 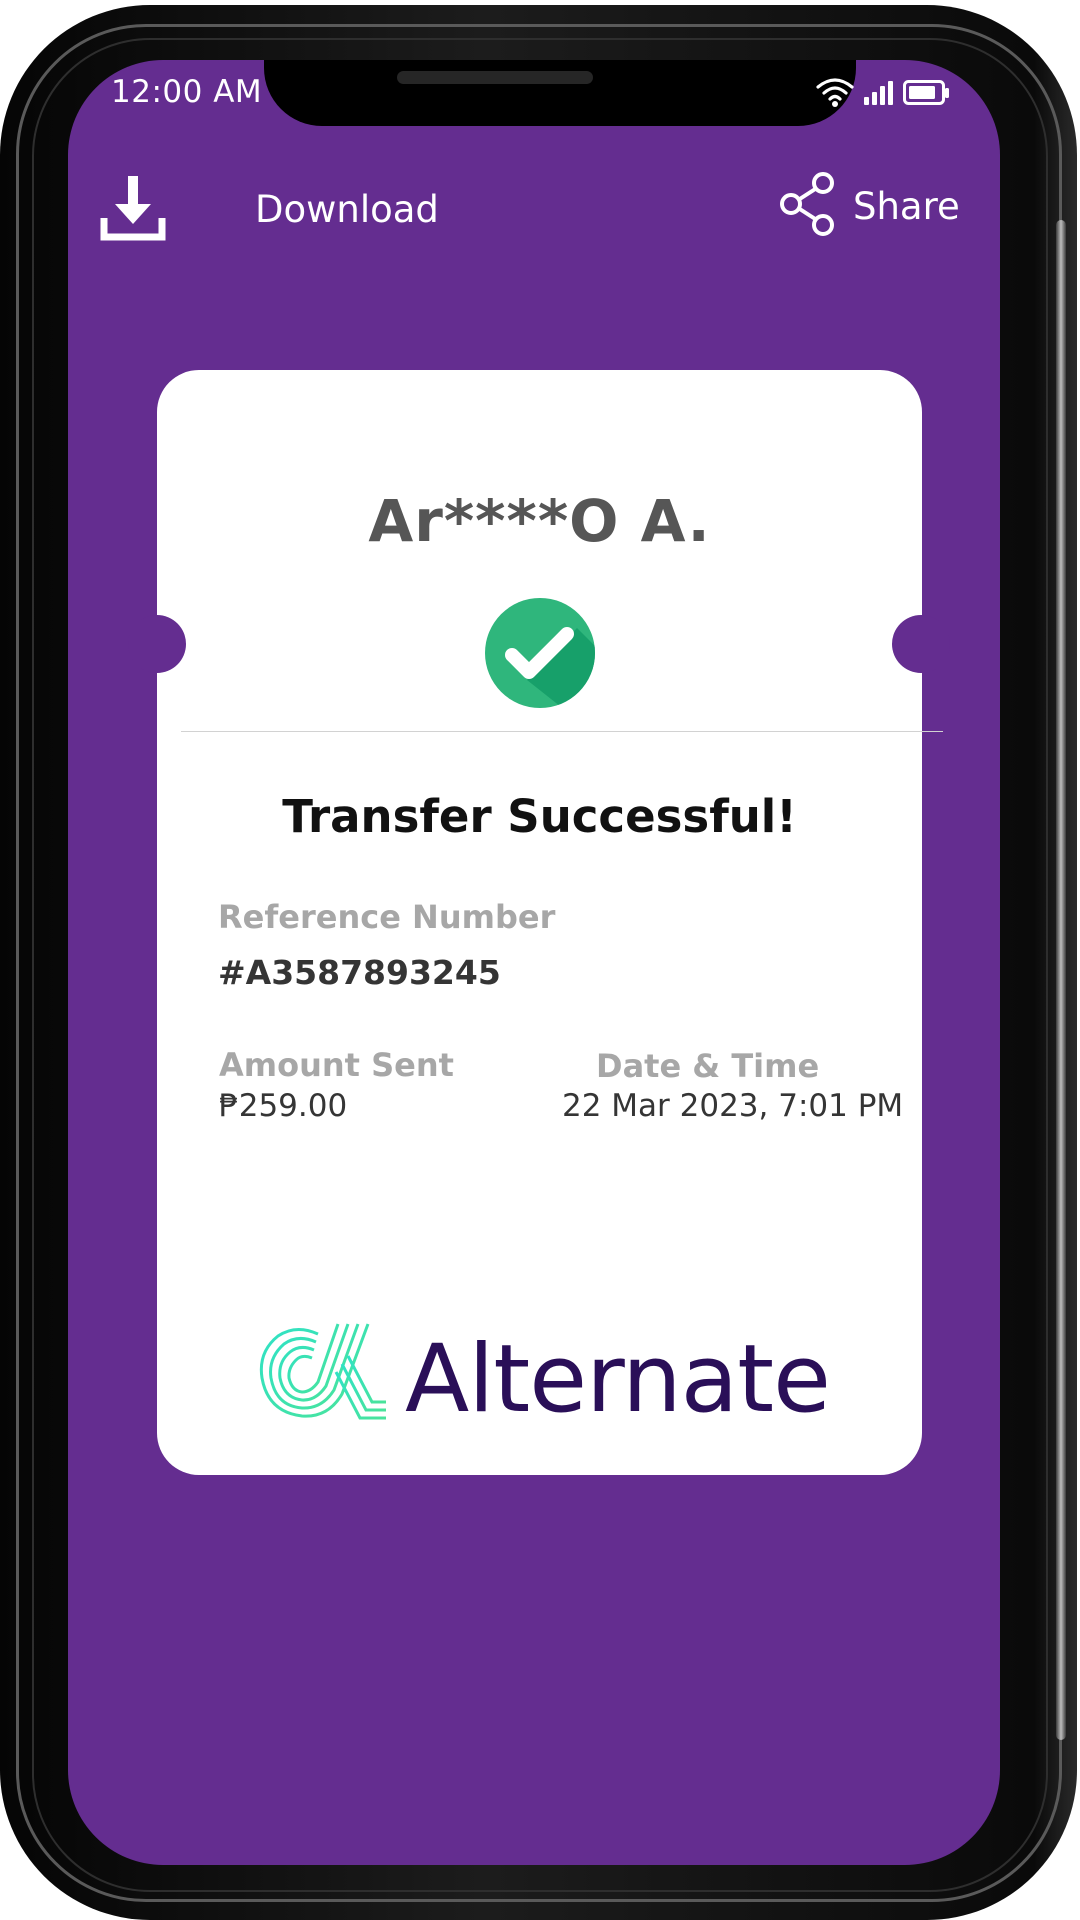 What do you see at coordinates (359, 972) in the screenshot?
I see `reference-number-value: #A3587893245` at bounding box center [359, 972].